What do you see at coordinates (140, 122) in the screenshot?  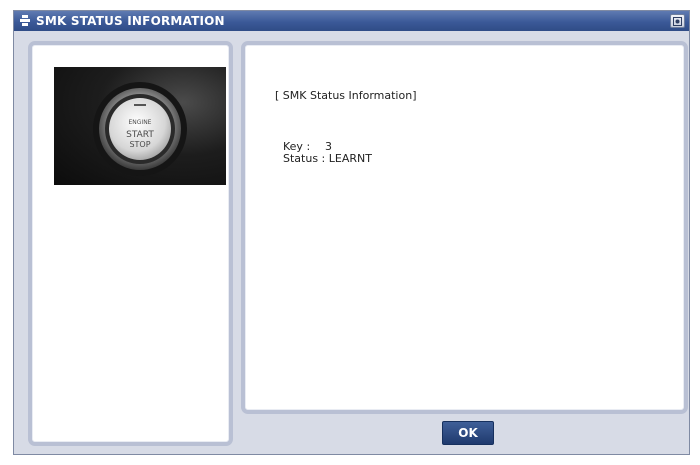 I see `button-text-engine: ENGINE` at bounding box center [140, 122].